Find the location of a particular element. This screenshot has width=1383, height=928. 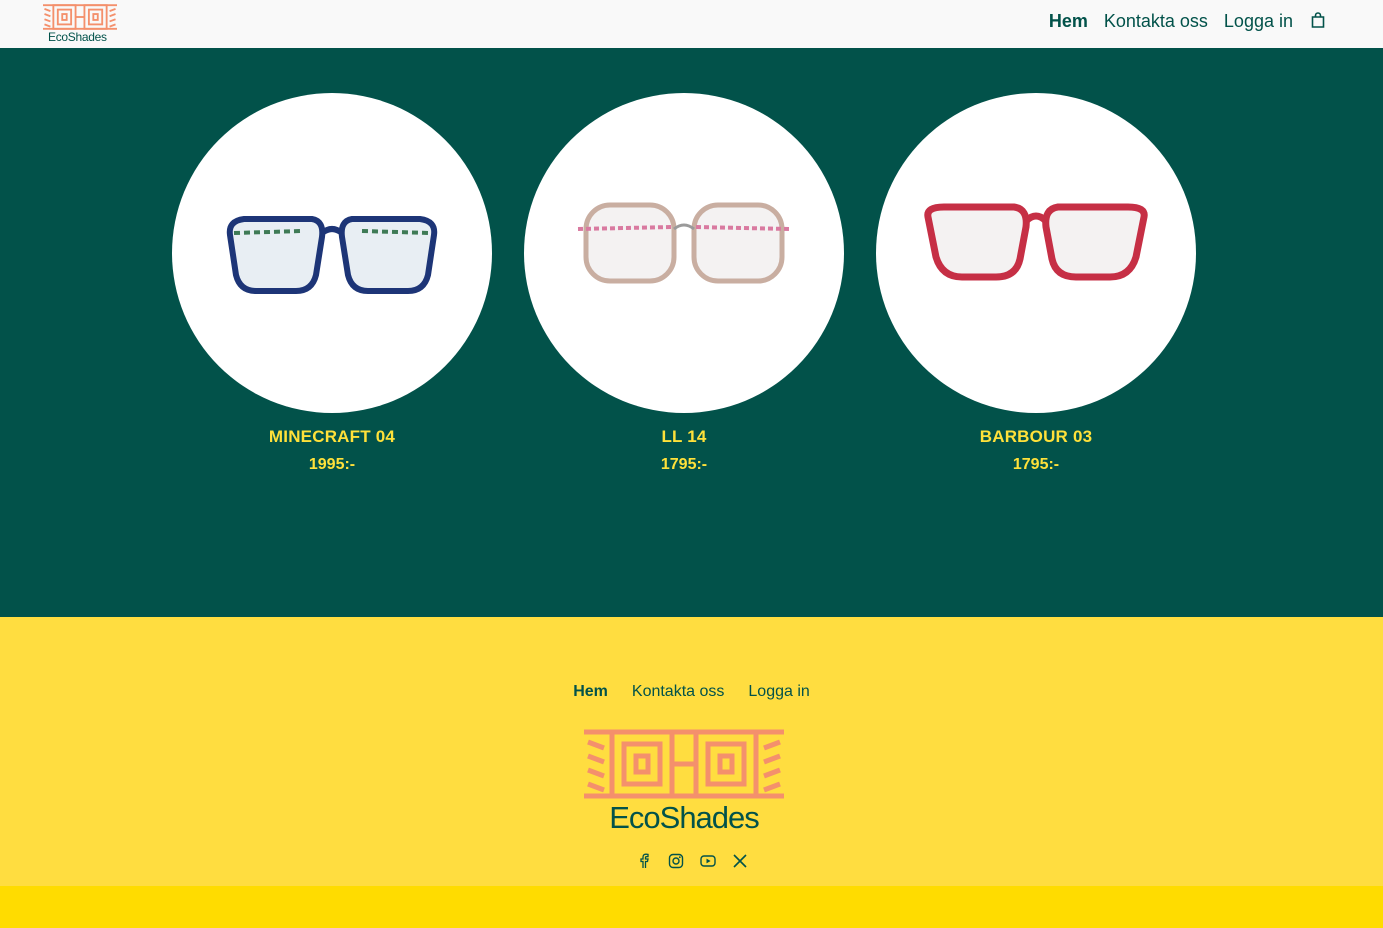

product-card: LL 14 1795:- is located at coordinates (684, 283).